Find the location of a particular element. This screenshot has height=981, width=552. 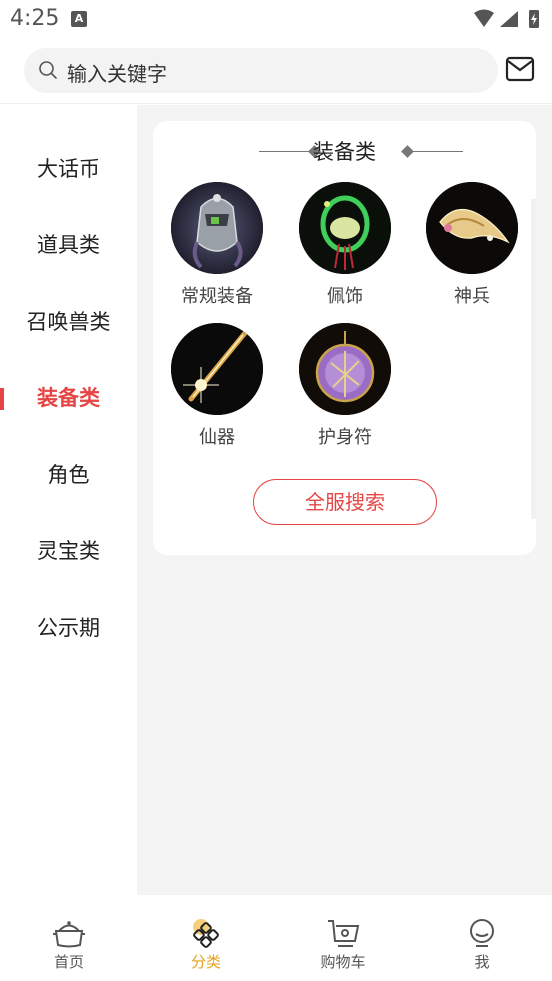

search-all-servers-button: 全服搜索 is located at coordinates (345, 502).